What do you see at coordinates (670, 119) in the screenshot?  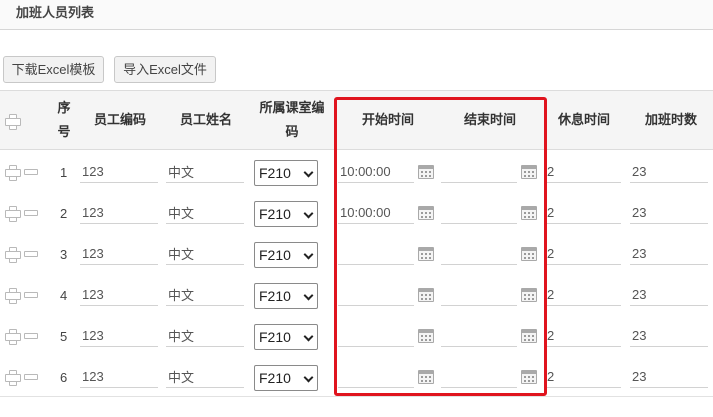 I see `col-header-ot-hours: 加班时数` at bounding box center [670, 119].